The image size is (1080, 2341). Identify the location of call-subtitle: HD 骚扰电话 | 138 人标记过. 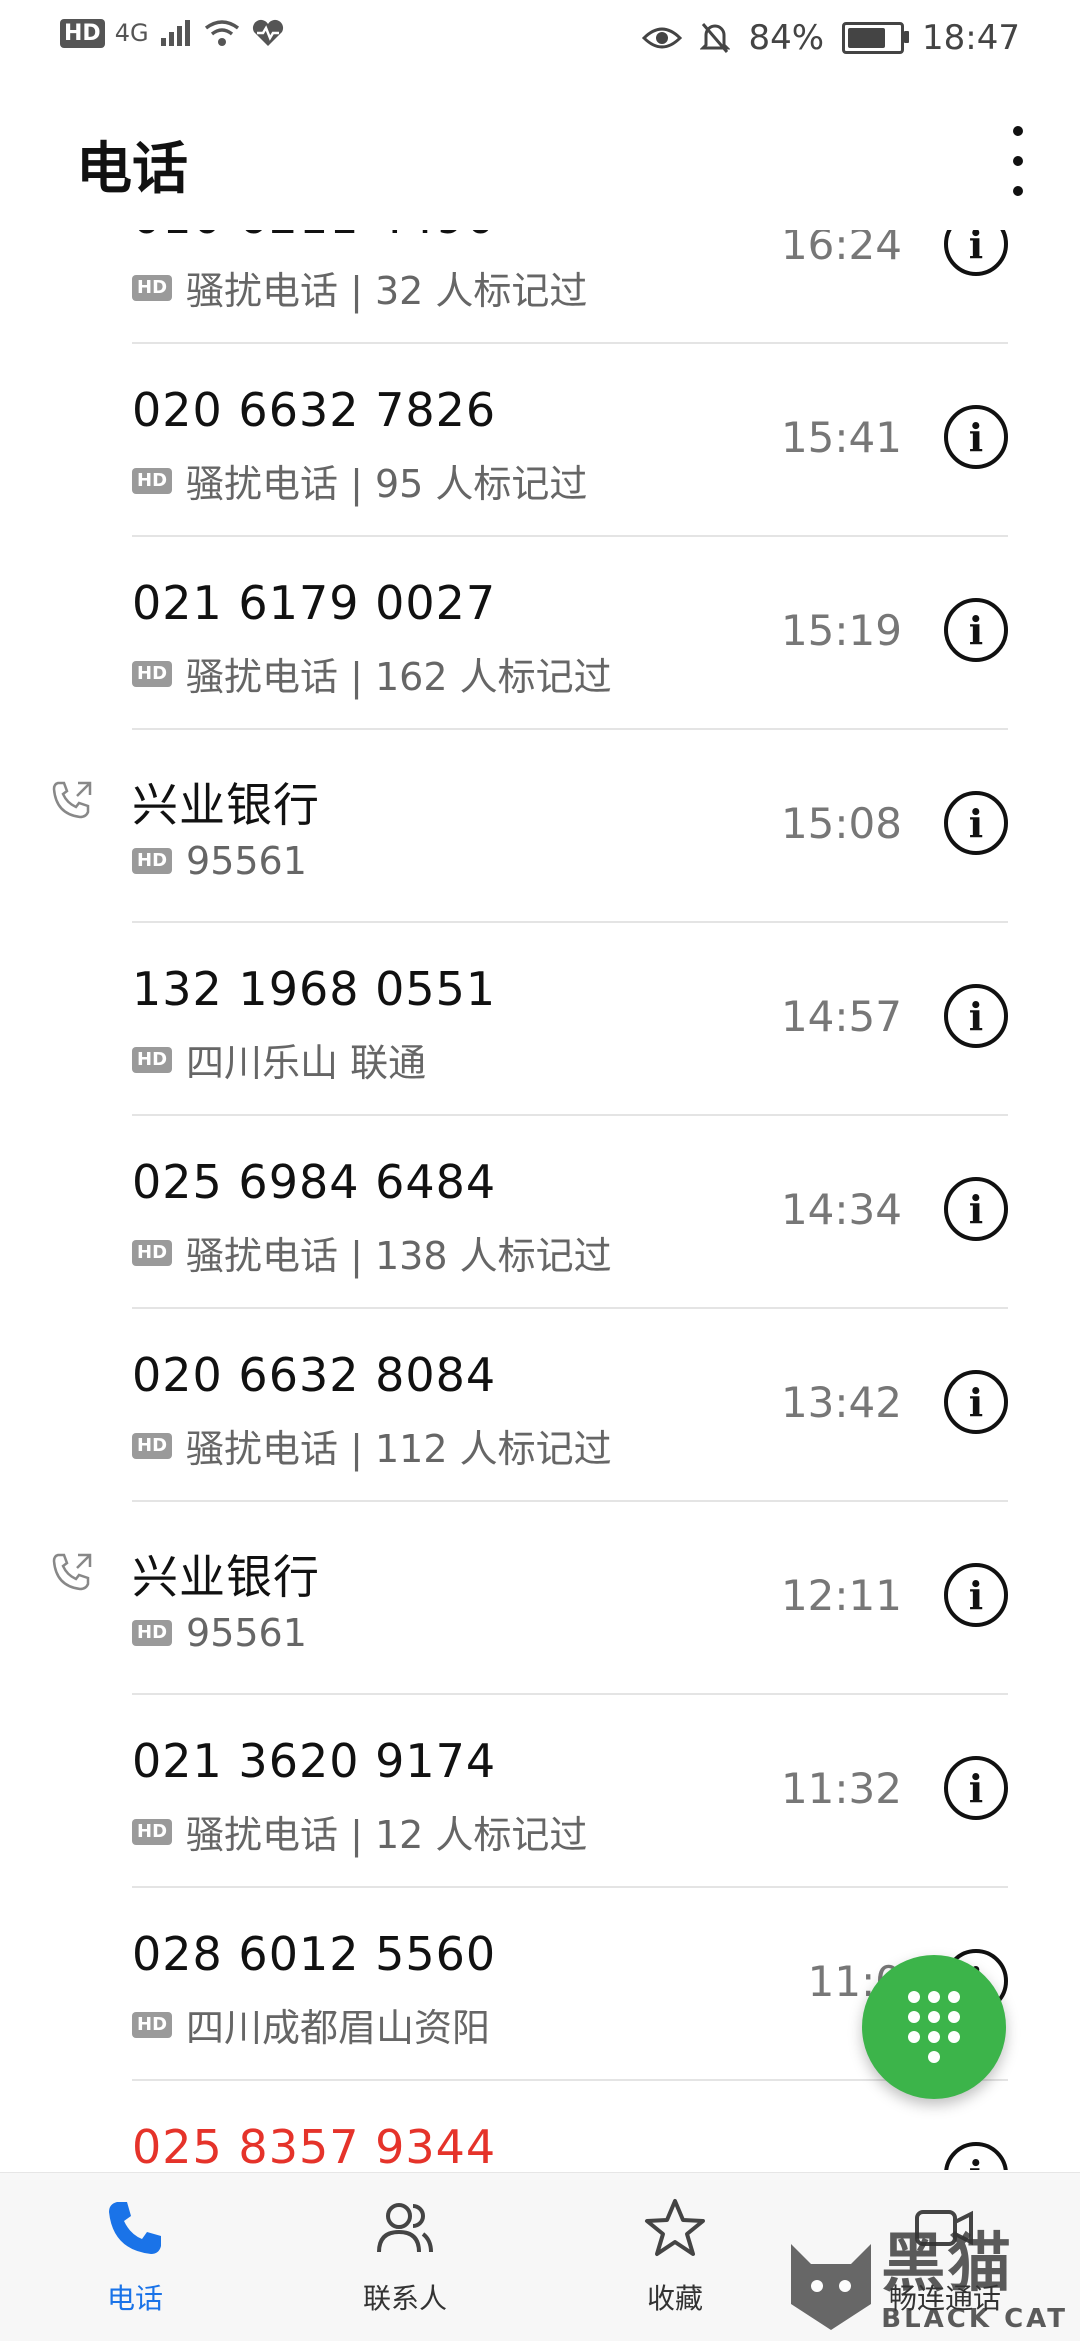
(372, 1252).